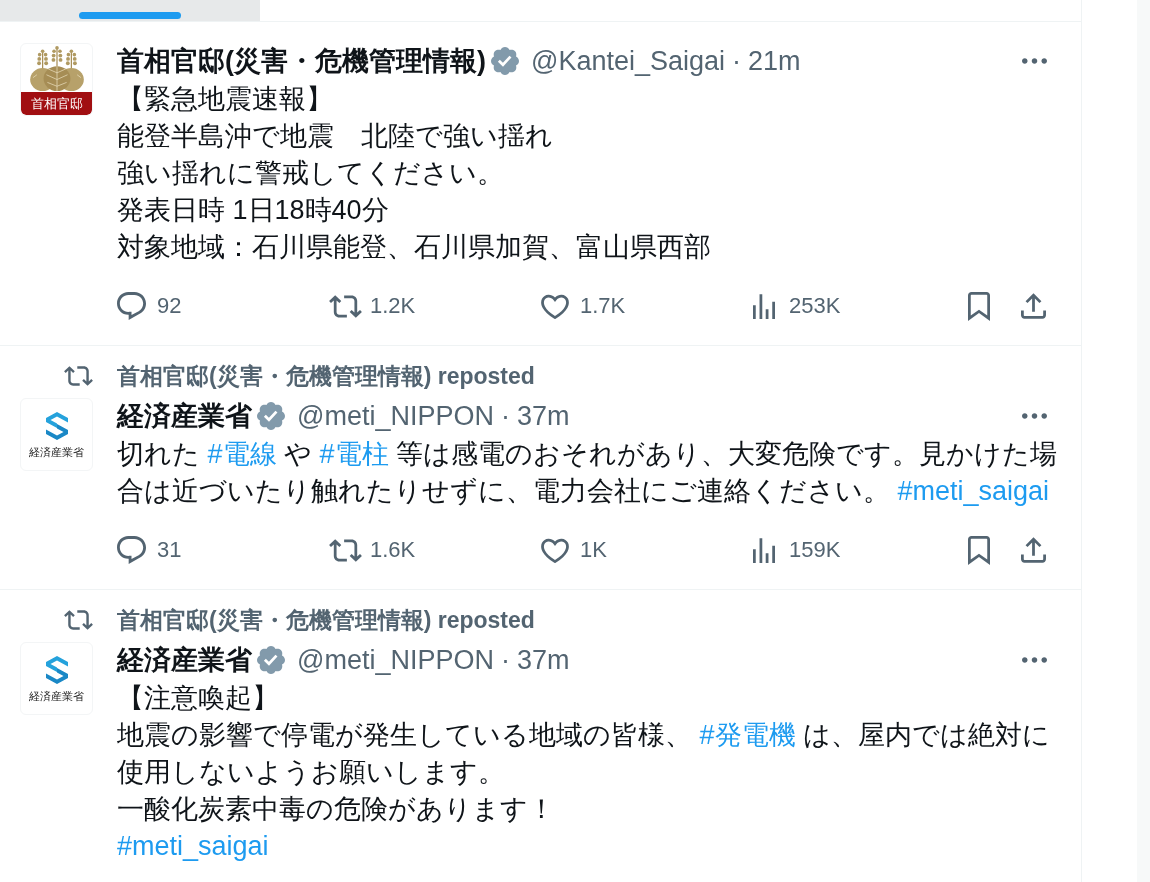 The height and width of the screenshot is (882, 1150). Describe the element at coordinates (198, 698) in the screenshot. I see `tweet-text: 【注意喚起】` at that location.